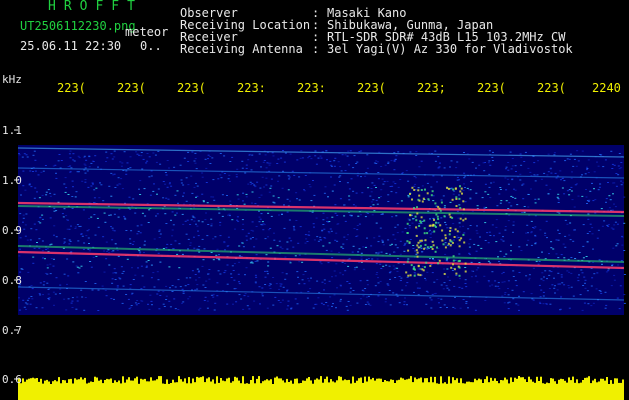 The width and height of the screenshot is (629, 400). What do you see at coordinates (71, 88) in the screenshot?
I see `x-tick-label: 223(` at bounding box center [71, 88].